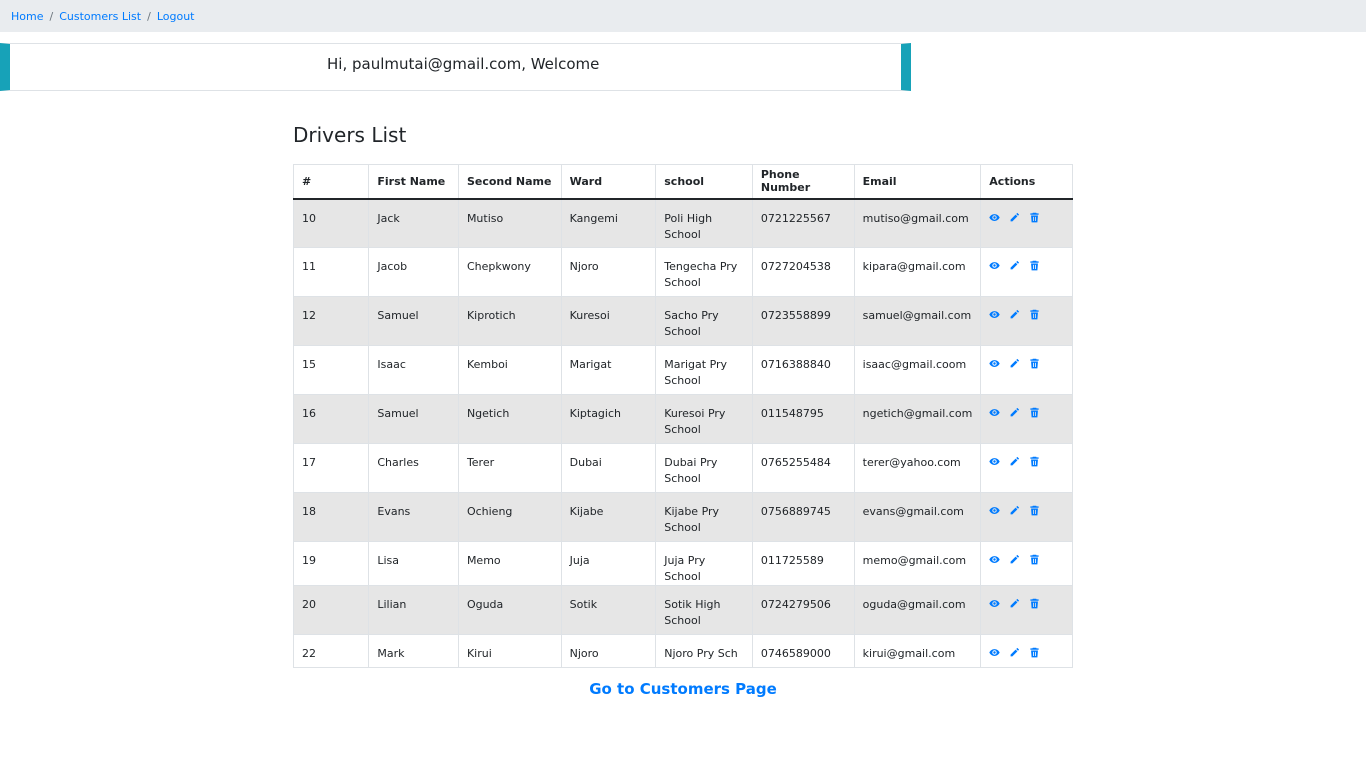 This screenshot has width=1366, height=768. What do you see at coordinates (331, 563) in the screenshot?
I see `cell-id: 19` at bounding box center [331, 563].